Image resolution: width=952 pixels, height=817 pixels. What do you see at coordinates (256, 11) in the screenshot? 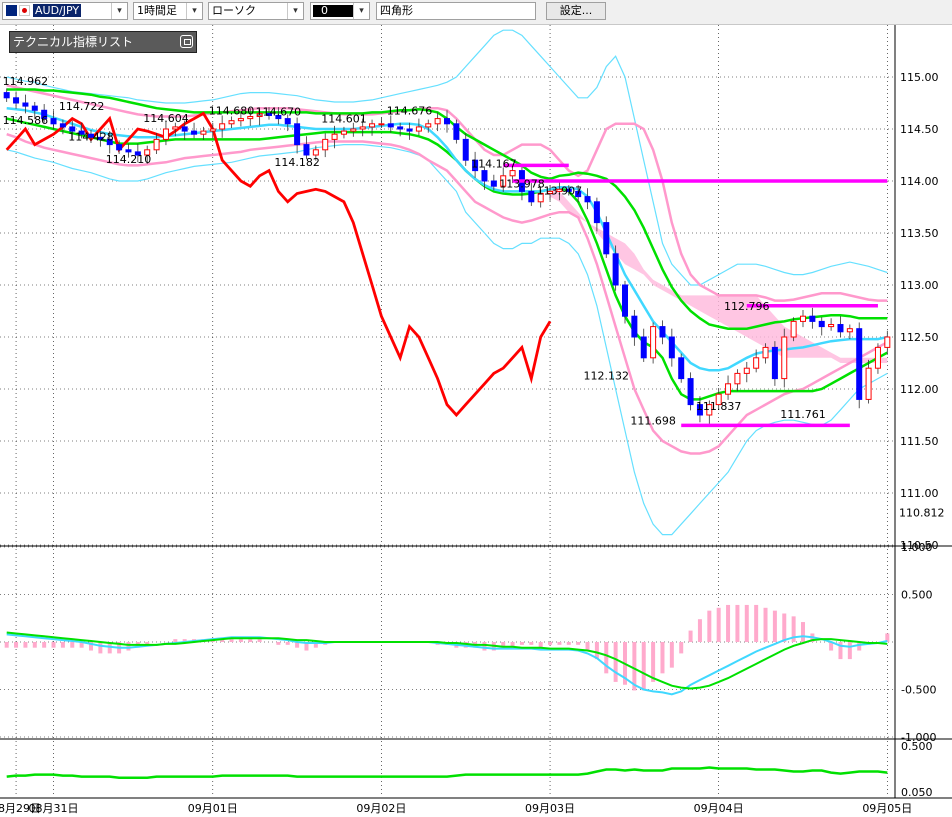
I see `chart-type-select: ローソク ▾` at bounding box center [256, 11].